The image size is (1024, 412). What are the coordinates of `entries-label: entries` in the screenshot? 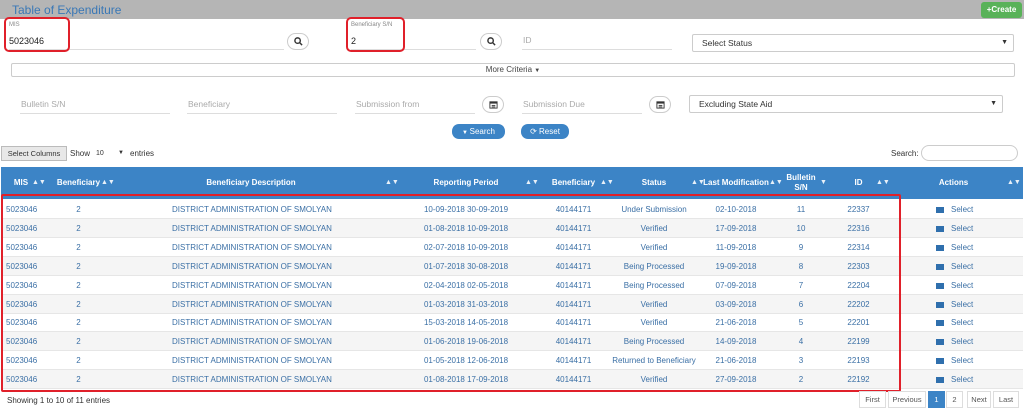 It's located at (142, 153).